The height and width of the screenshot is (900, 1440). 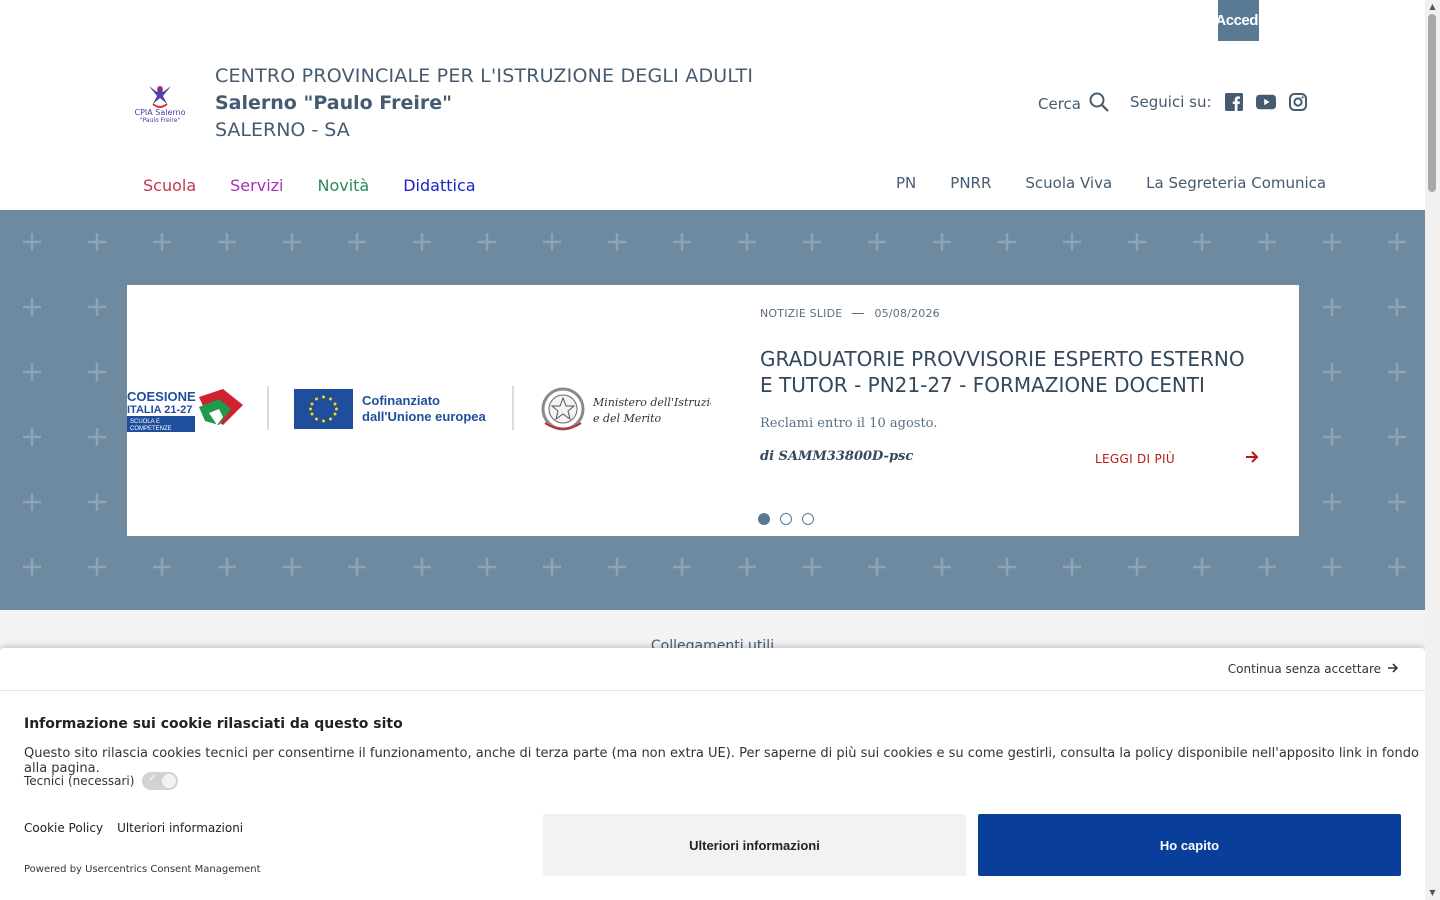 What do you see at coordinates (180, 828) in the screenshot?
I see `more-info-link: Ulteriori informazioni` at bounding box center [180, 828].